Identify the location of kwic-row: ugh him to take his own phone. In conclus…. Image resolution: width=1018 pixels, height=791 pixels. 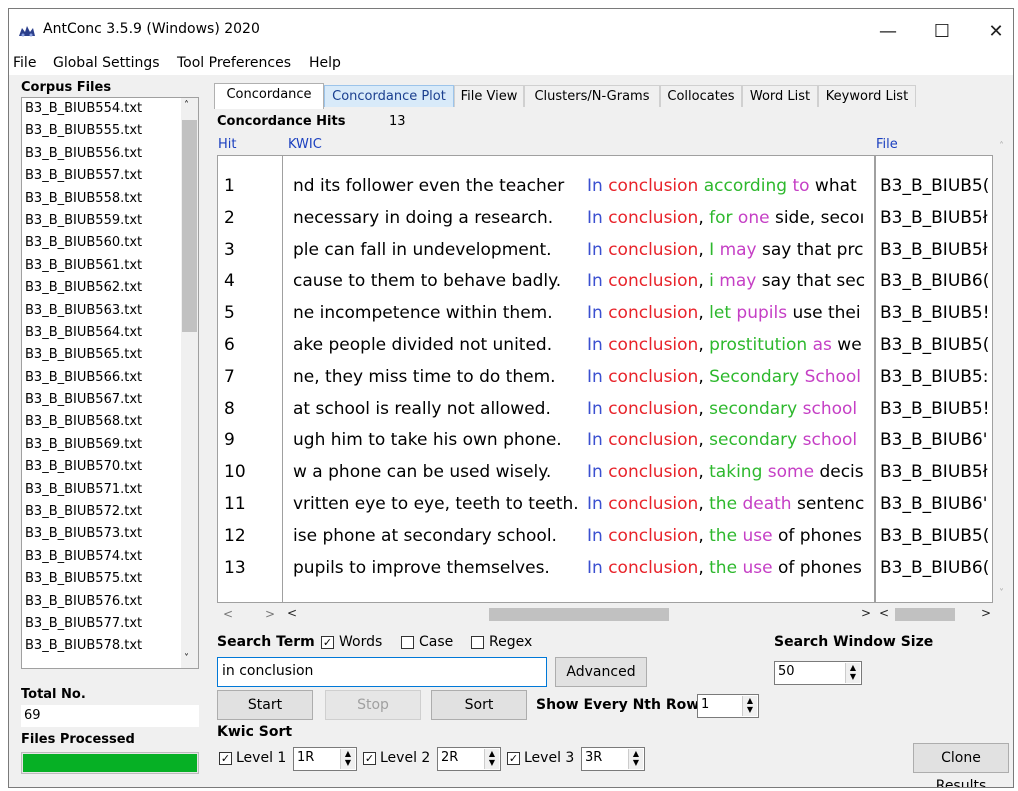
(578, 440).